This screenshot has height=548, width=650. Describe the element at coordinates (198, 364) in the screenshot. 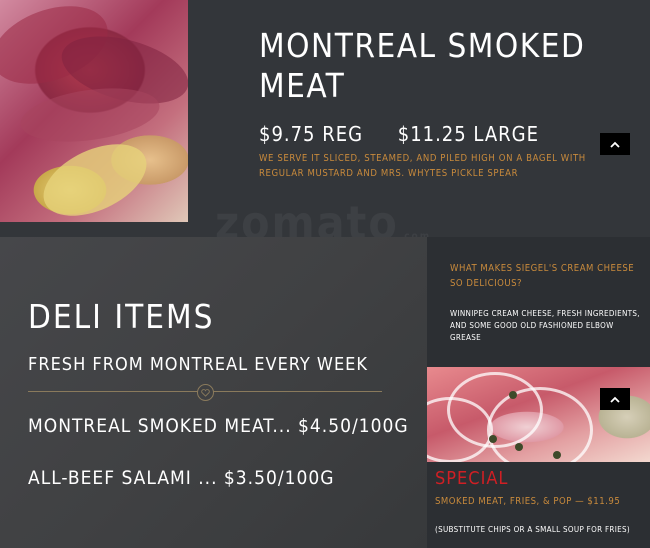

I see `section-subtitle: FRESH FROM MONTREAL EVERY WEEK` at that location.